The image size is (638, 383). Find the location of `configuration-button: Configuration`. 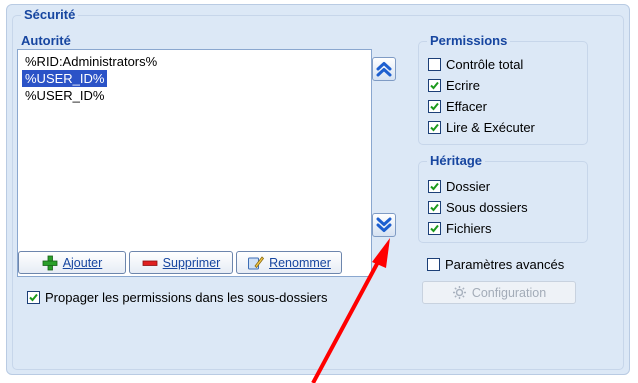

configuration-button: Configuration is located at coordinates (499, 292).